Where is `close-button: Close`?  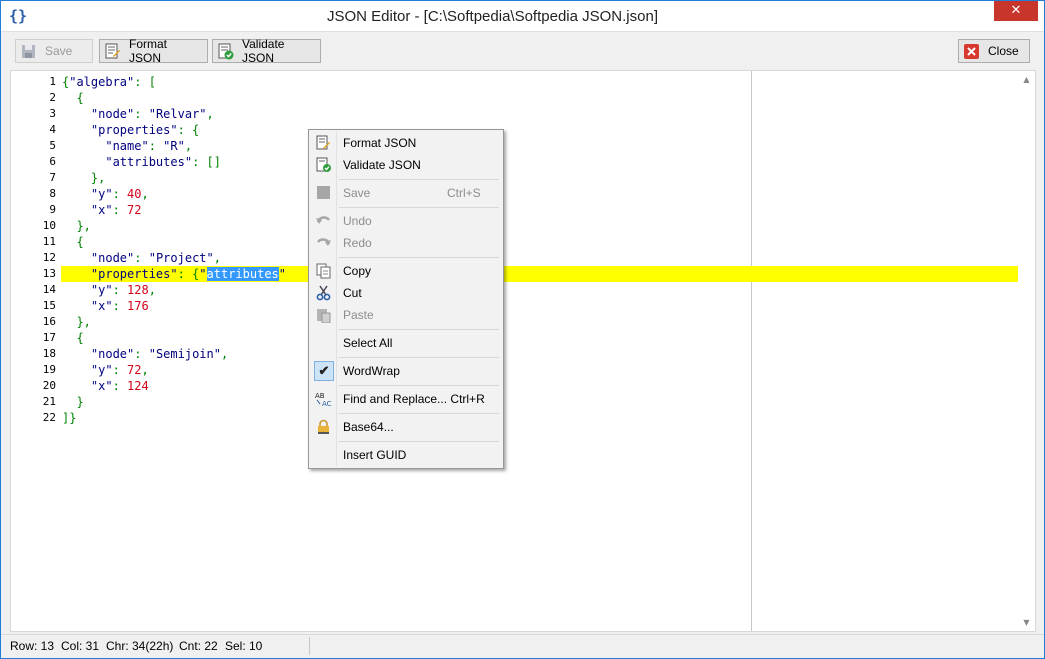 close-button: Close is located at coordinates (994, 51).